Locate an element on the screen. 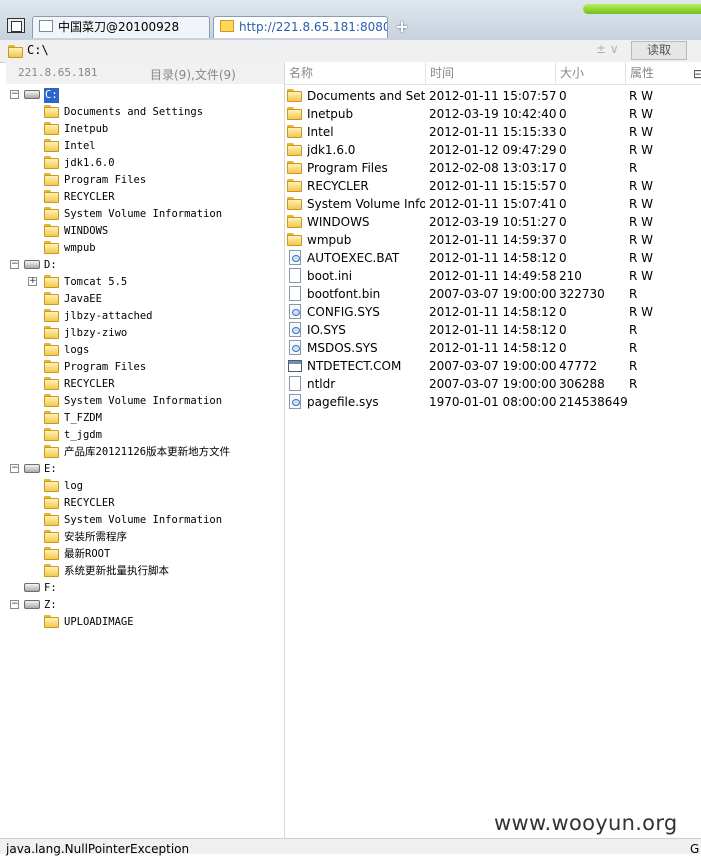  file-row: bootfont.bin 2007-03-07 19:00:00 322730 R is located at coordinates (493, 294).